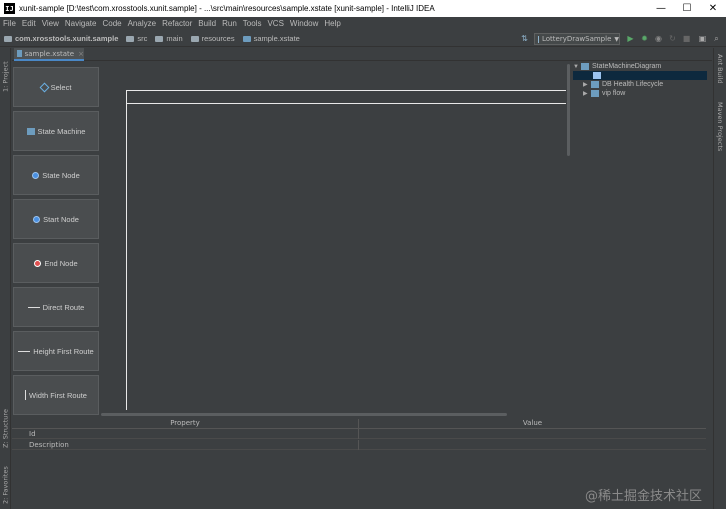 This screenshot has height=509, width=726. Describe the element at coordinates (36, 175) in the screenshot. I see `state-node-icon` at that location.